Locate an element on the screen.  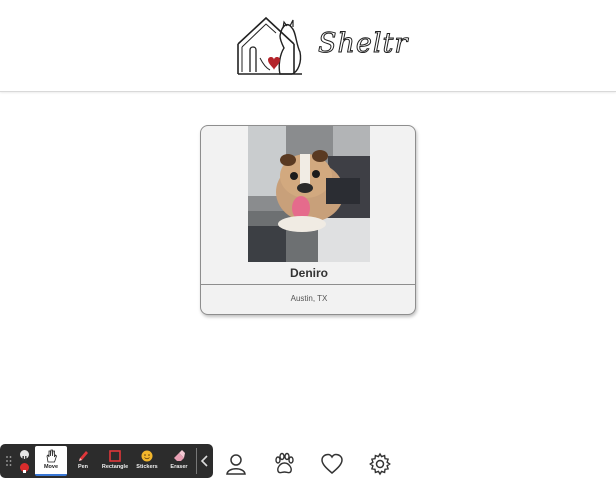
drag-handle-icon is located at coordinates (9, 461).